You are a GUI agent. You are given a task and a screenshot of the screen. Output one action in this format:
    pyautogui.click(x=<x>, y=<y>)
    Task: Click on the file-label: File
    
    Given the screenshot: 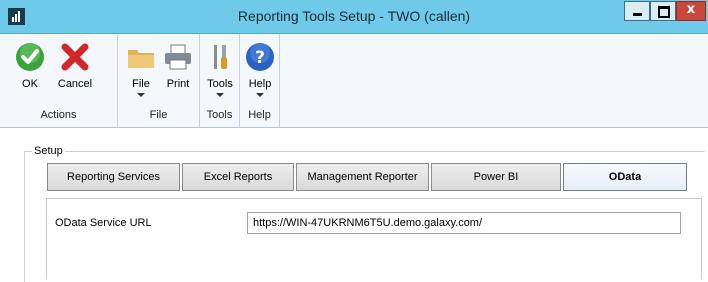 What is the action you would take?
    pyautogui.click(x=141, y=84)
    